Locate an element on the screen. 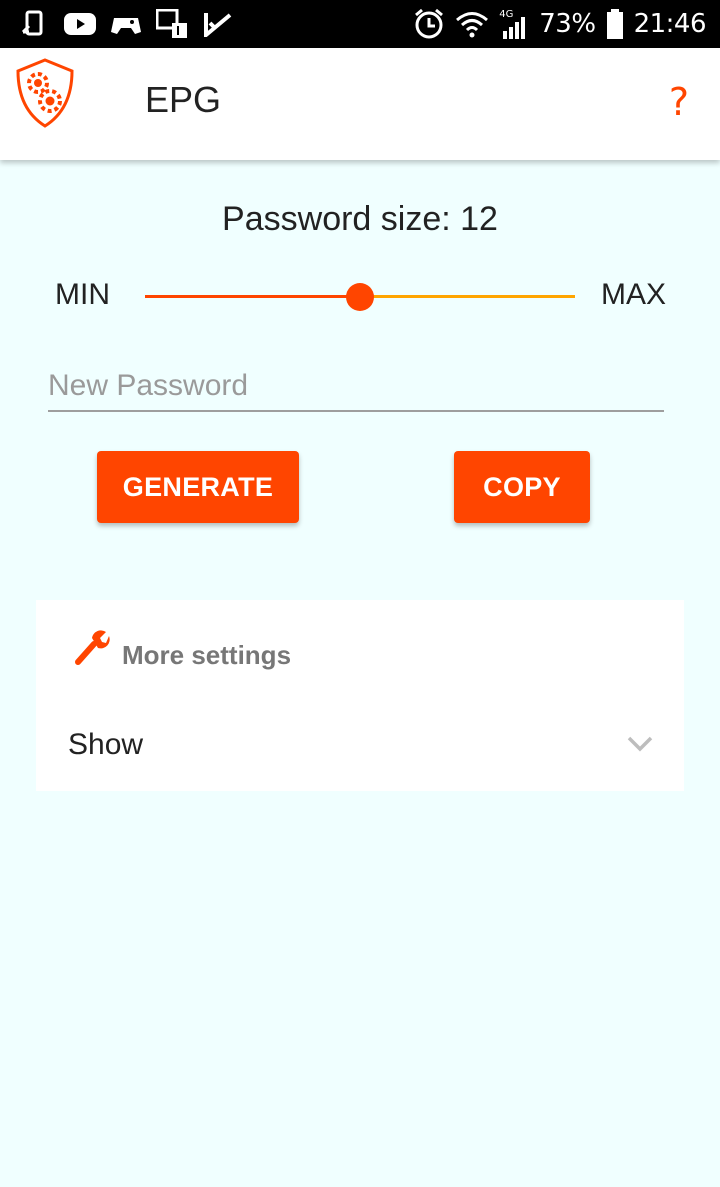 Image resolution: width=720 pixels, height=1187 pixels. password-field is located at coordinates (356, 388).